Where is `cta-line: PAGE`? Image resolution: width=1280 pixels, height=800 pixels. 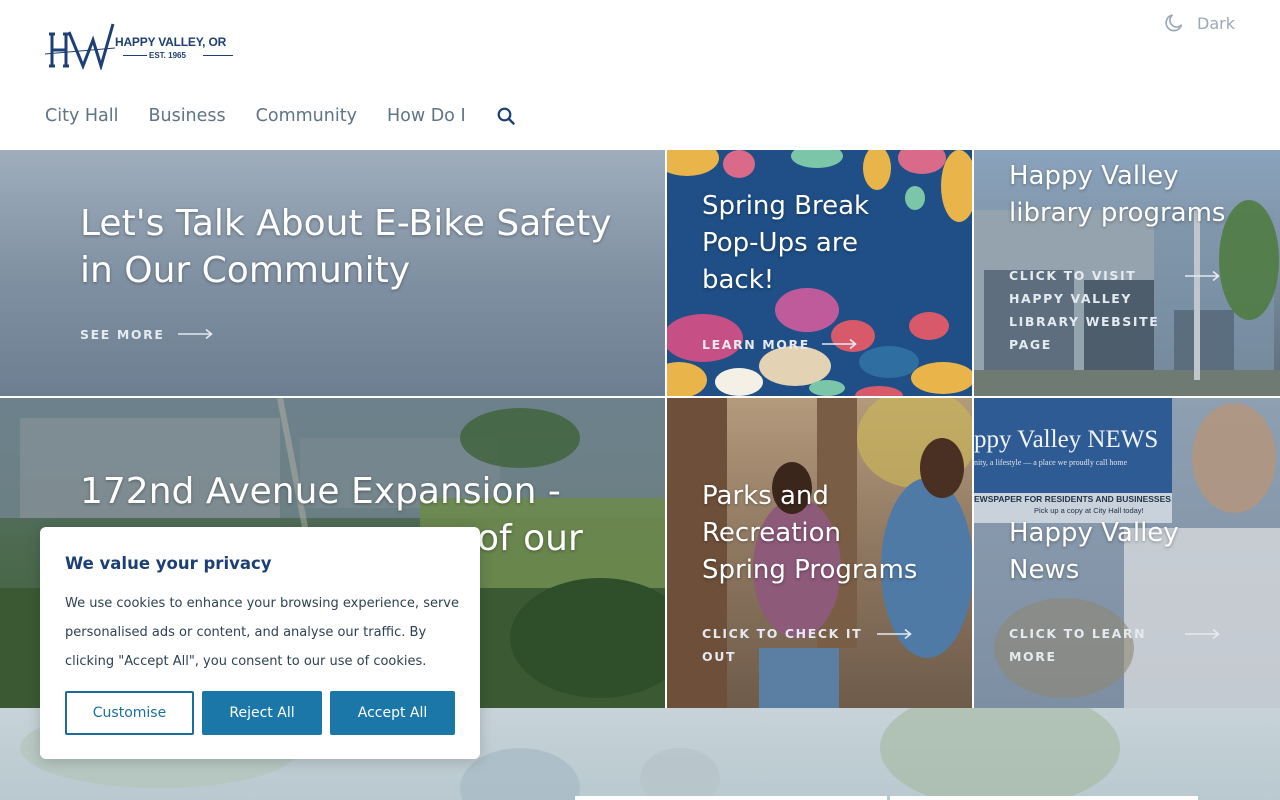
cta-line: PAGE is located at coordinates (1030, 344).